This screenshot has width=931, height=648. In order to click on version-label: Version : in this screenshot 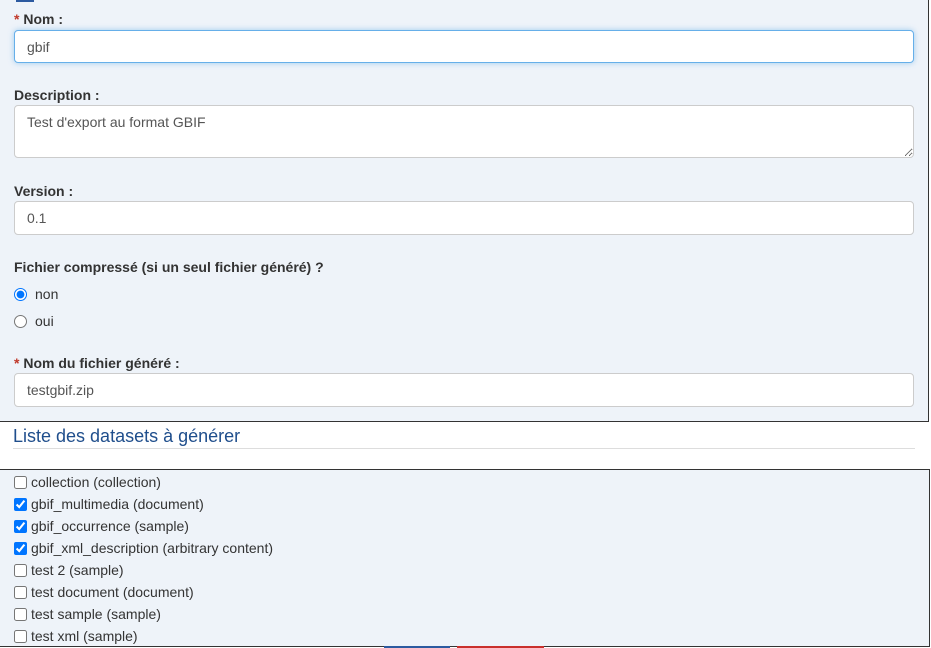, I will do `click(44, 191)`.